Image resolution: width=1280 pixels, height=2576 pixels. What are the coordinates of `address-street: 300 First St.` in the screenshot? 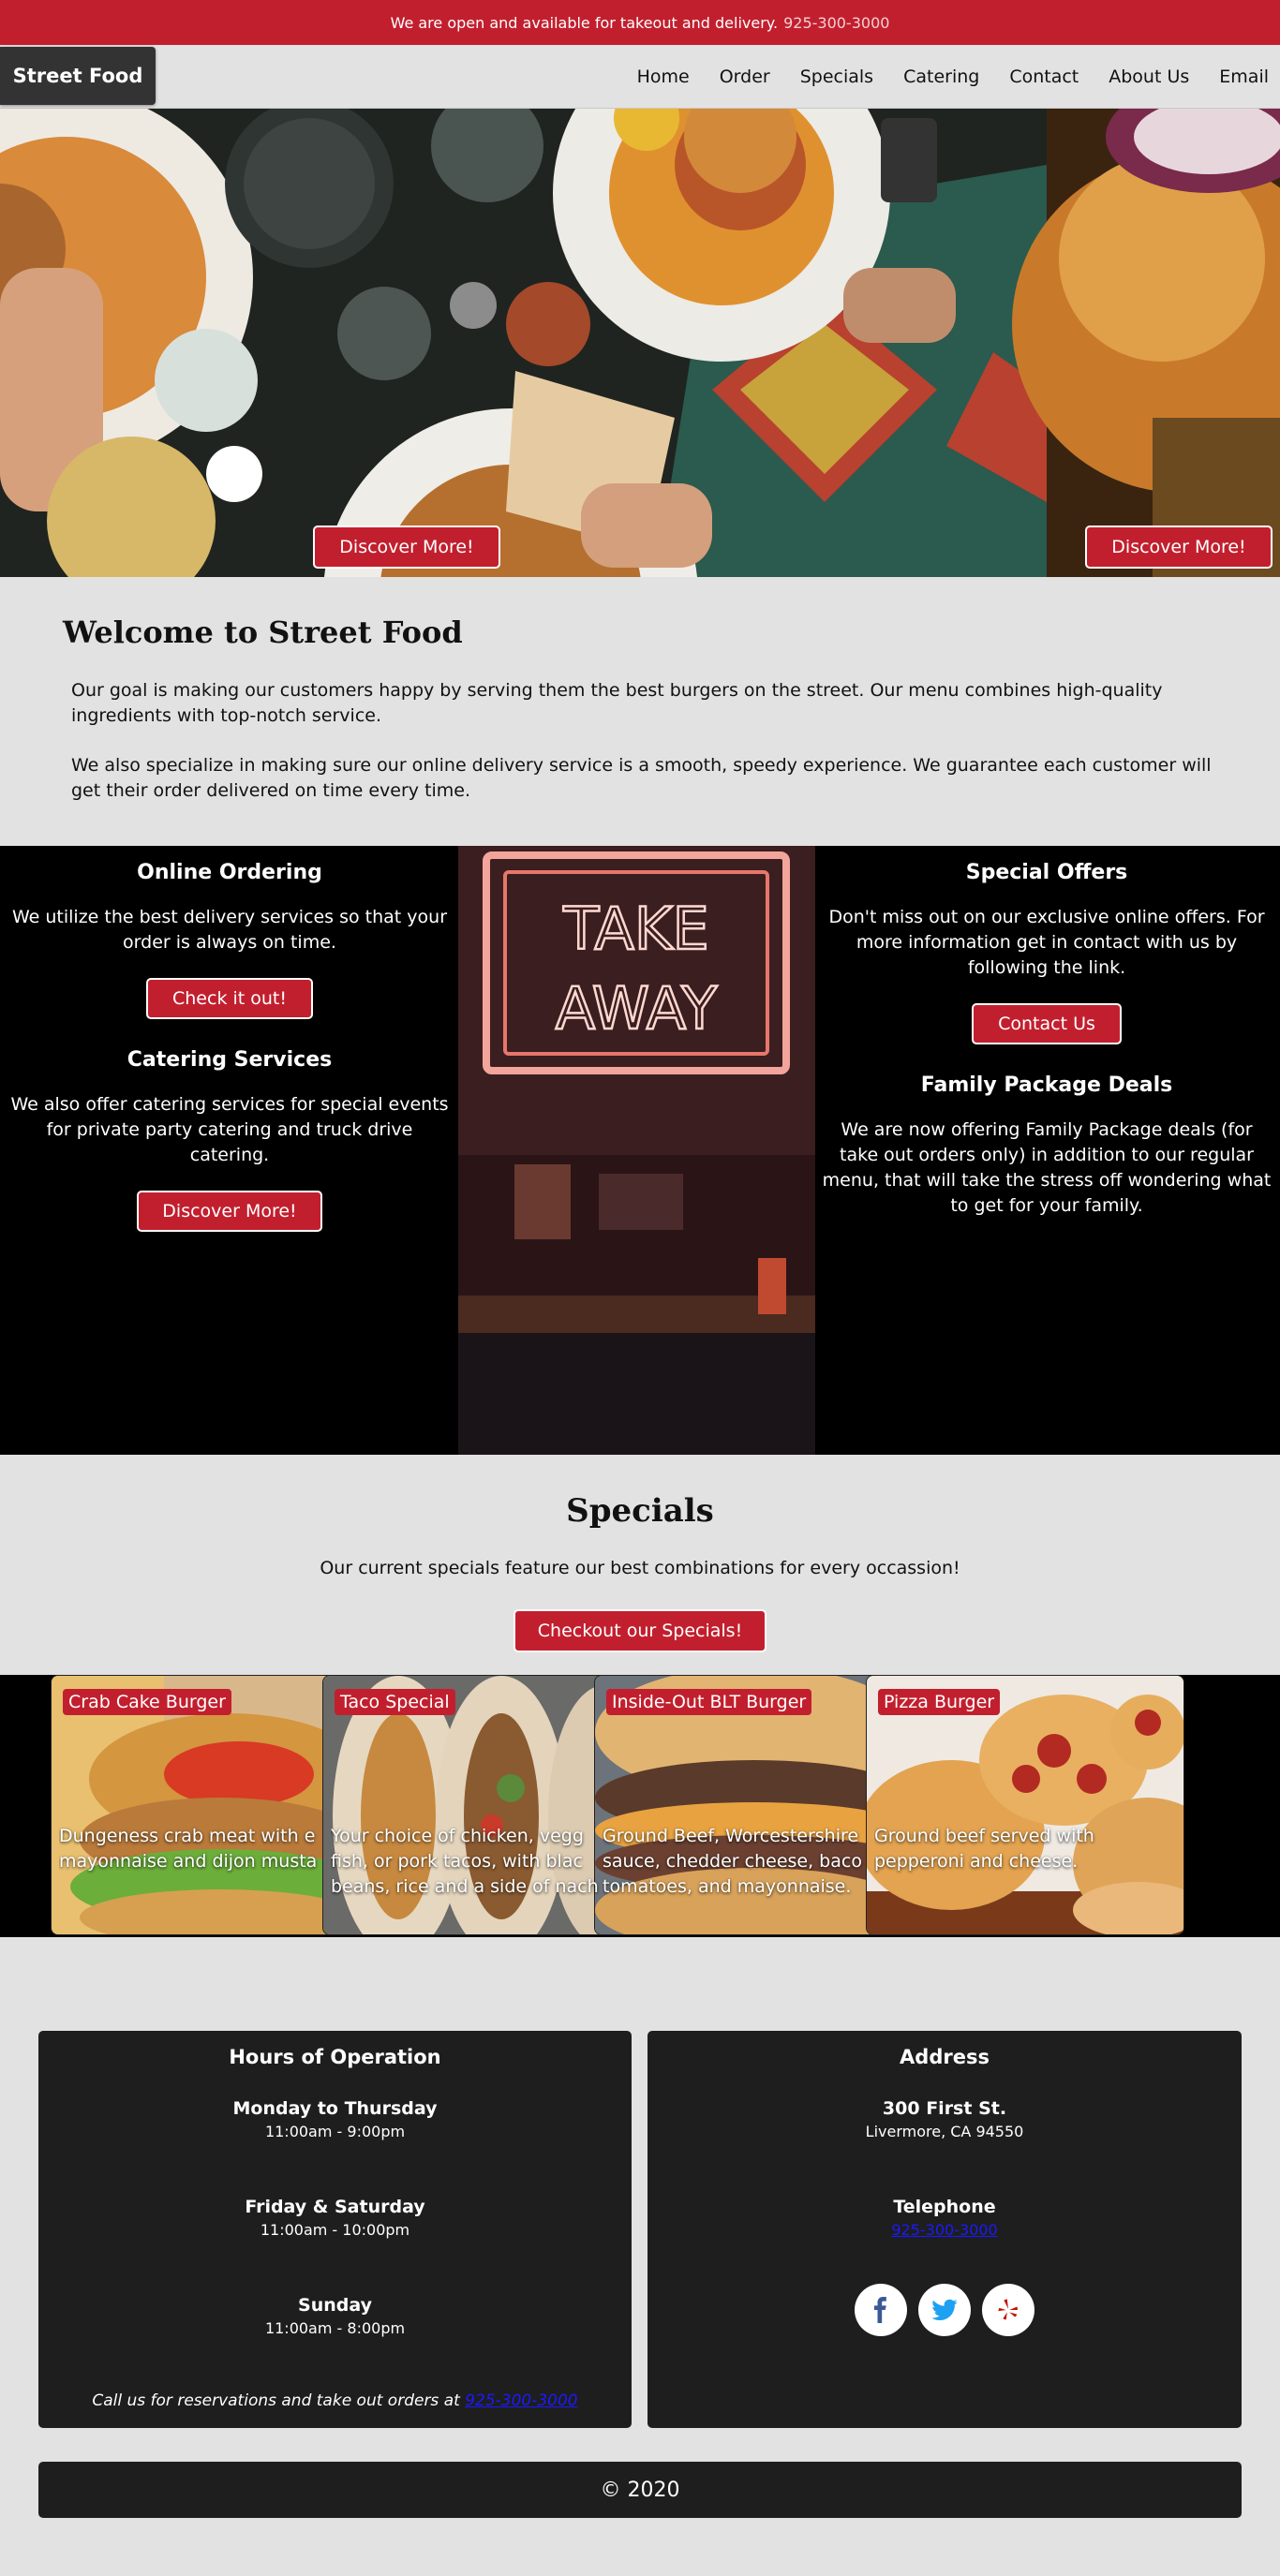 It's located at (944, 2108).